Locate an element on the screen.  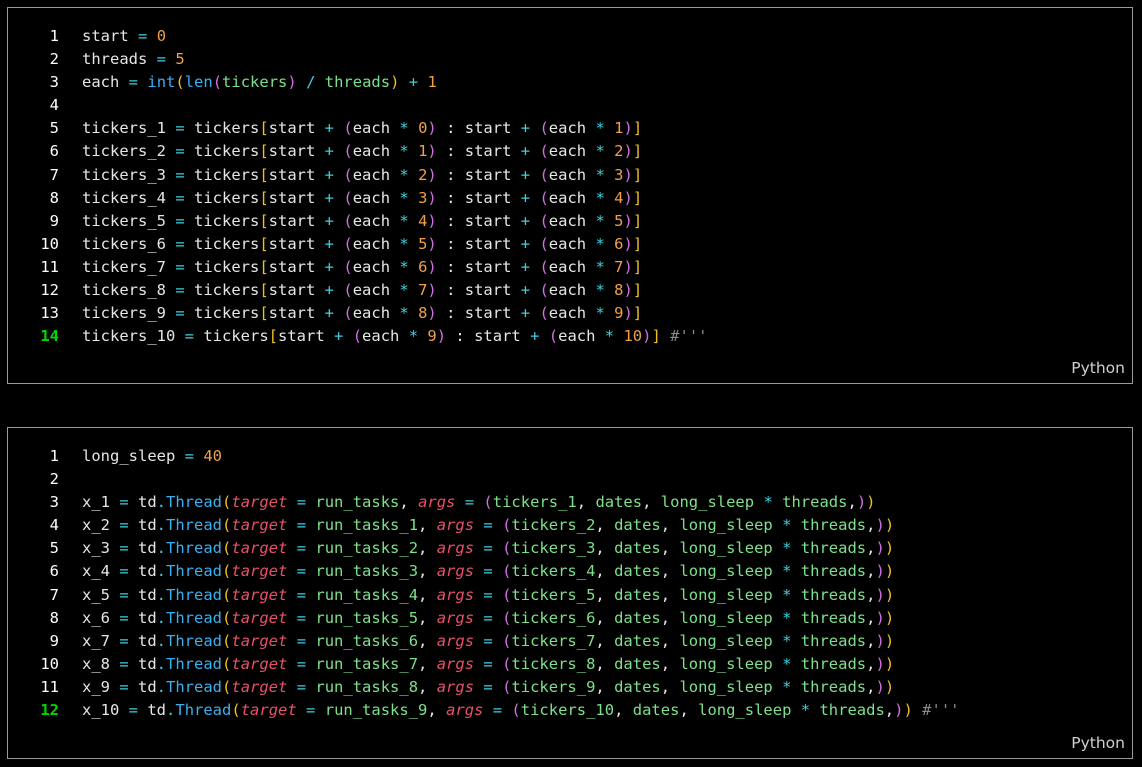
line-number: 14 is located at coordinates (49, 336).